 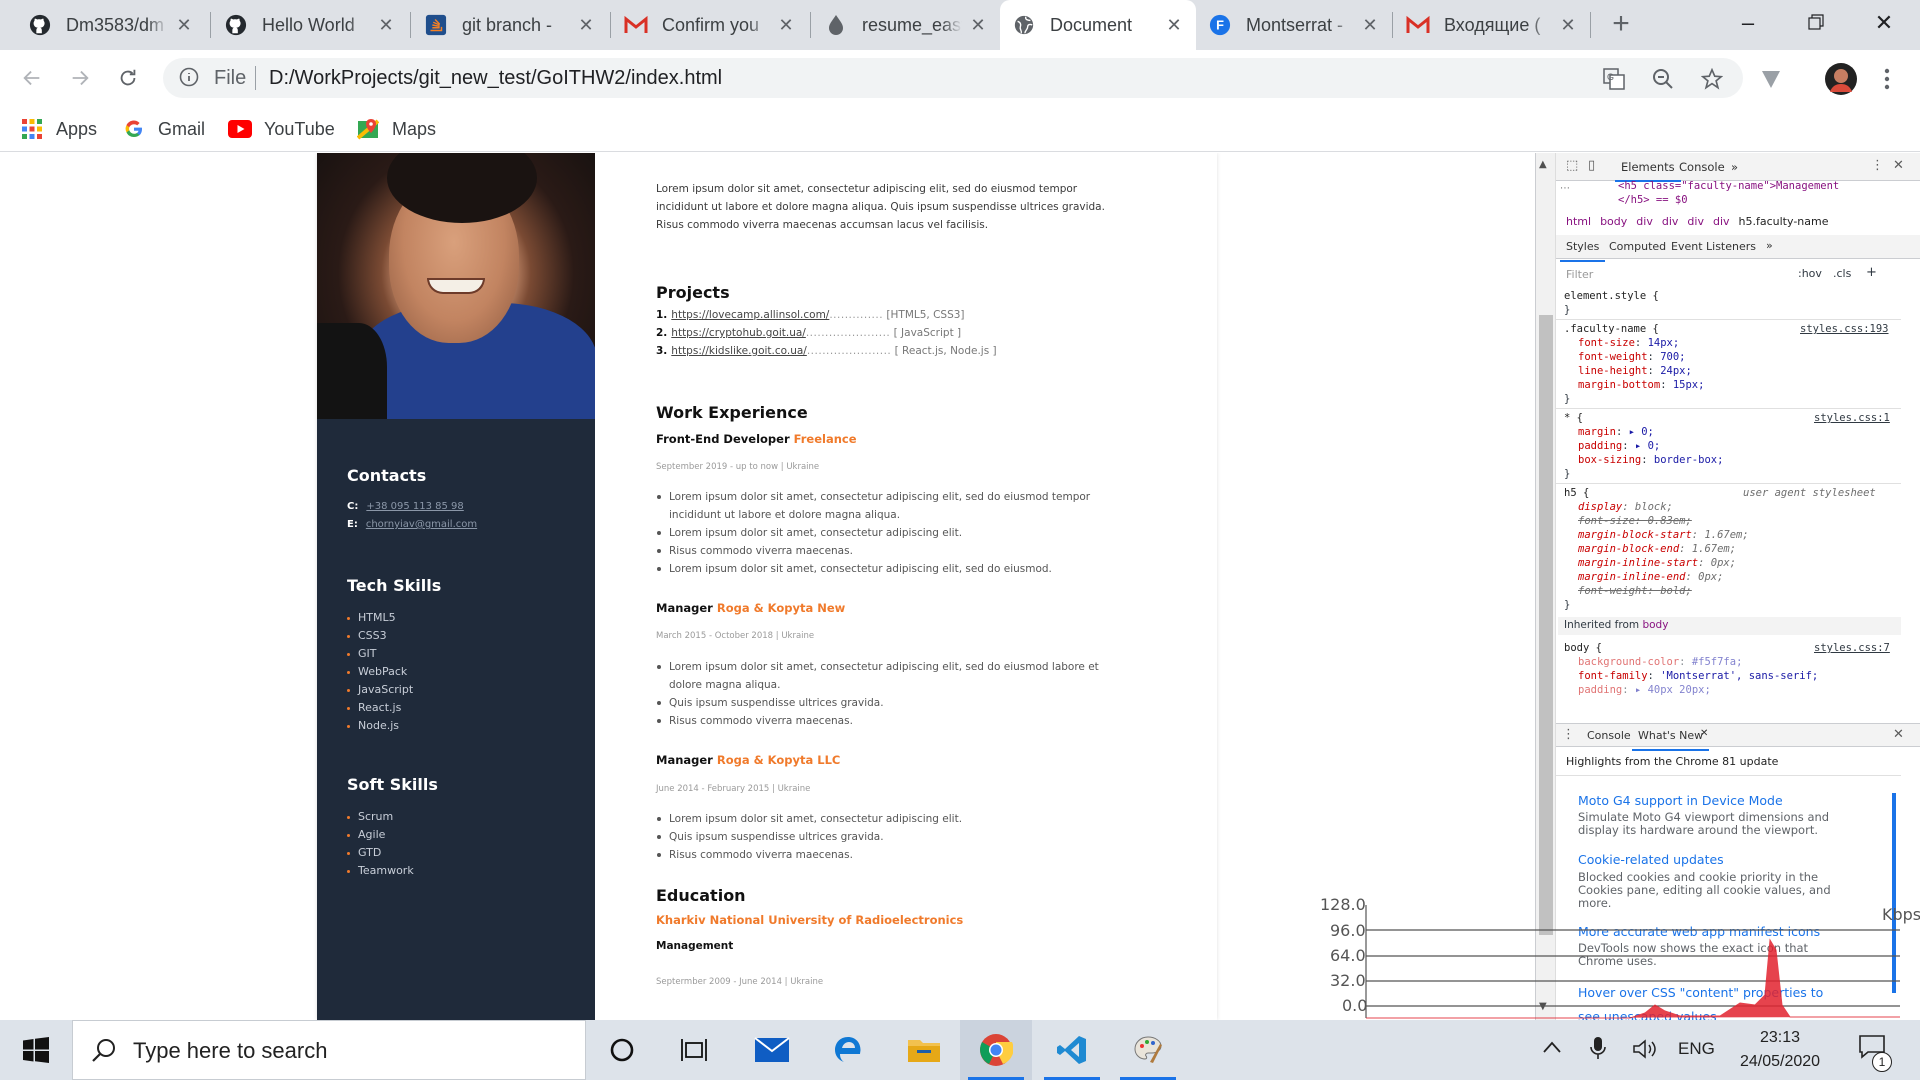 I want to click on edge-app, so click(x=848, y=1050).